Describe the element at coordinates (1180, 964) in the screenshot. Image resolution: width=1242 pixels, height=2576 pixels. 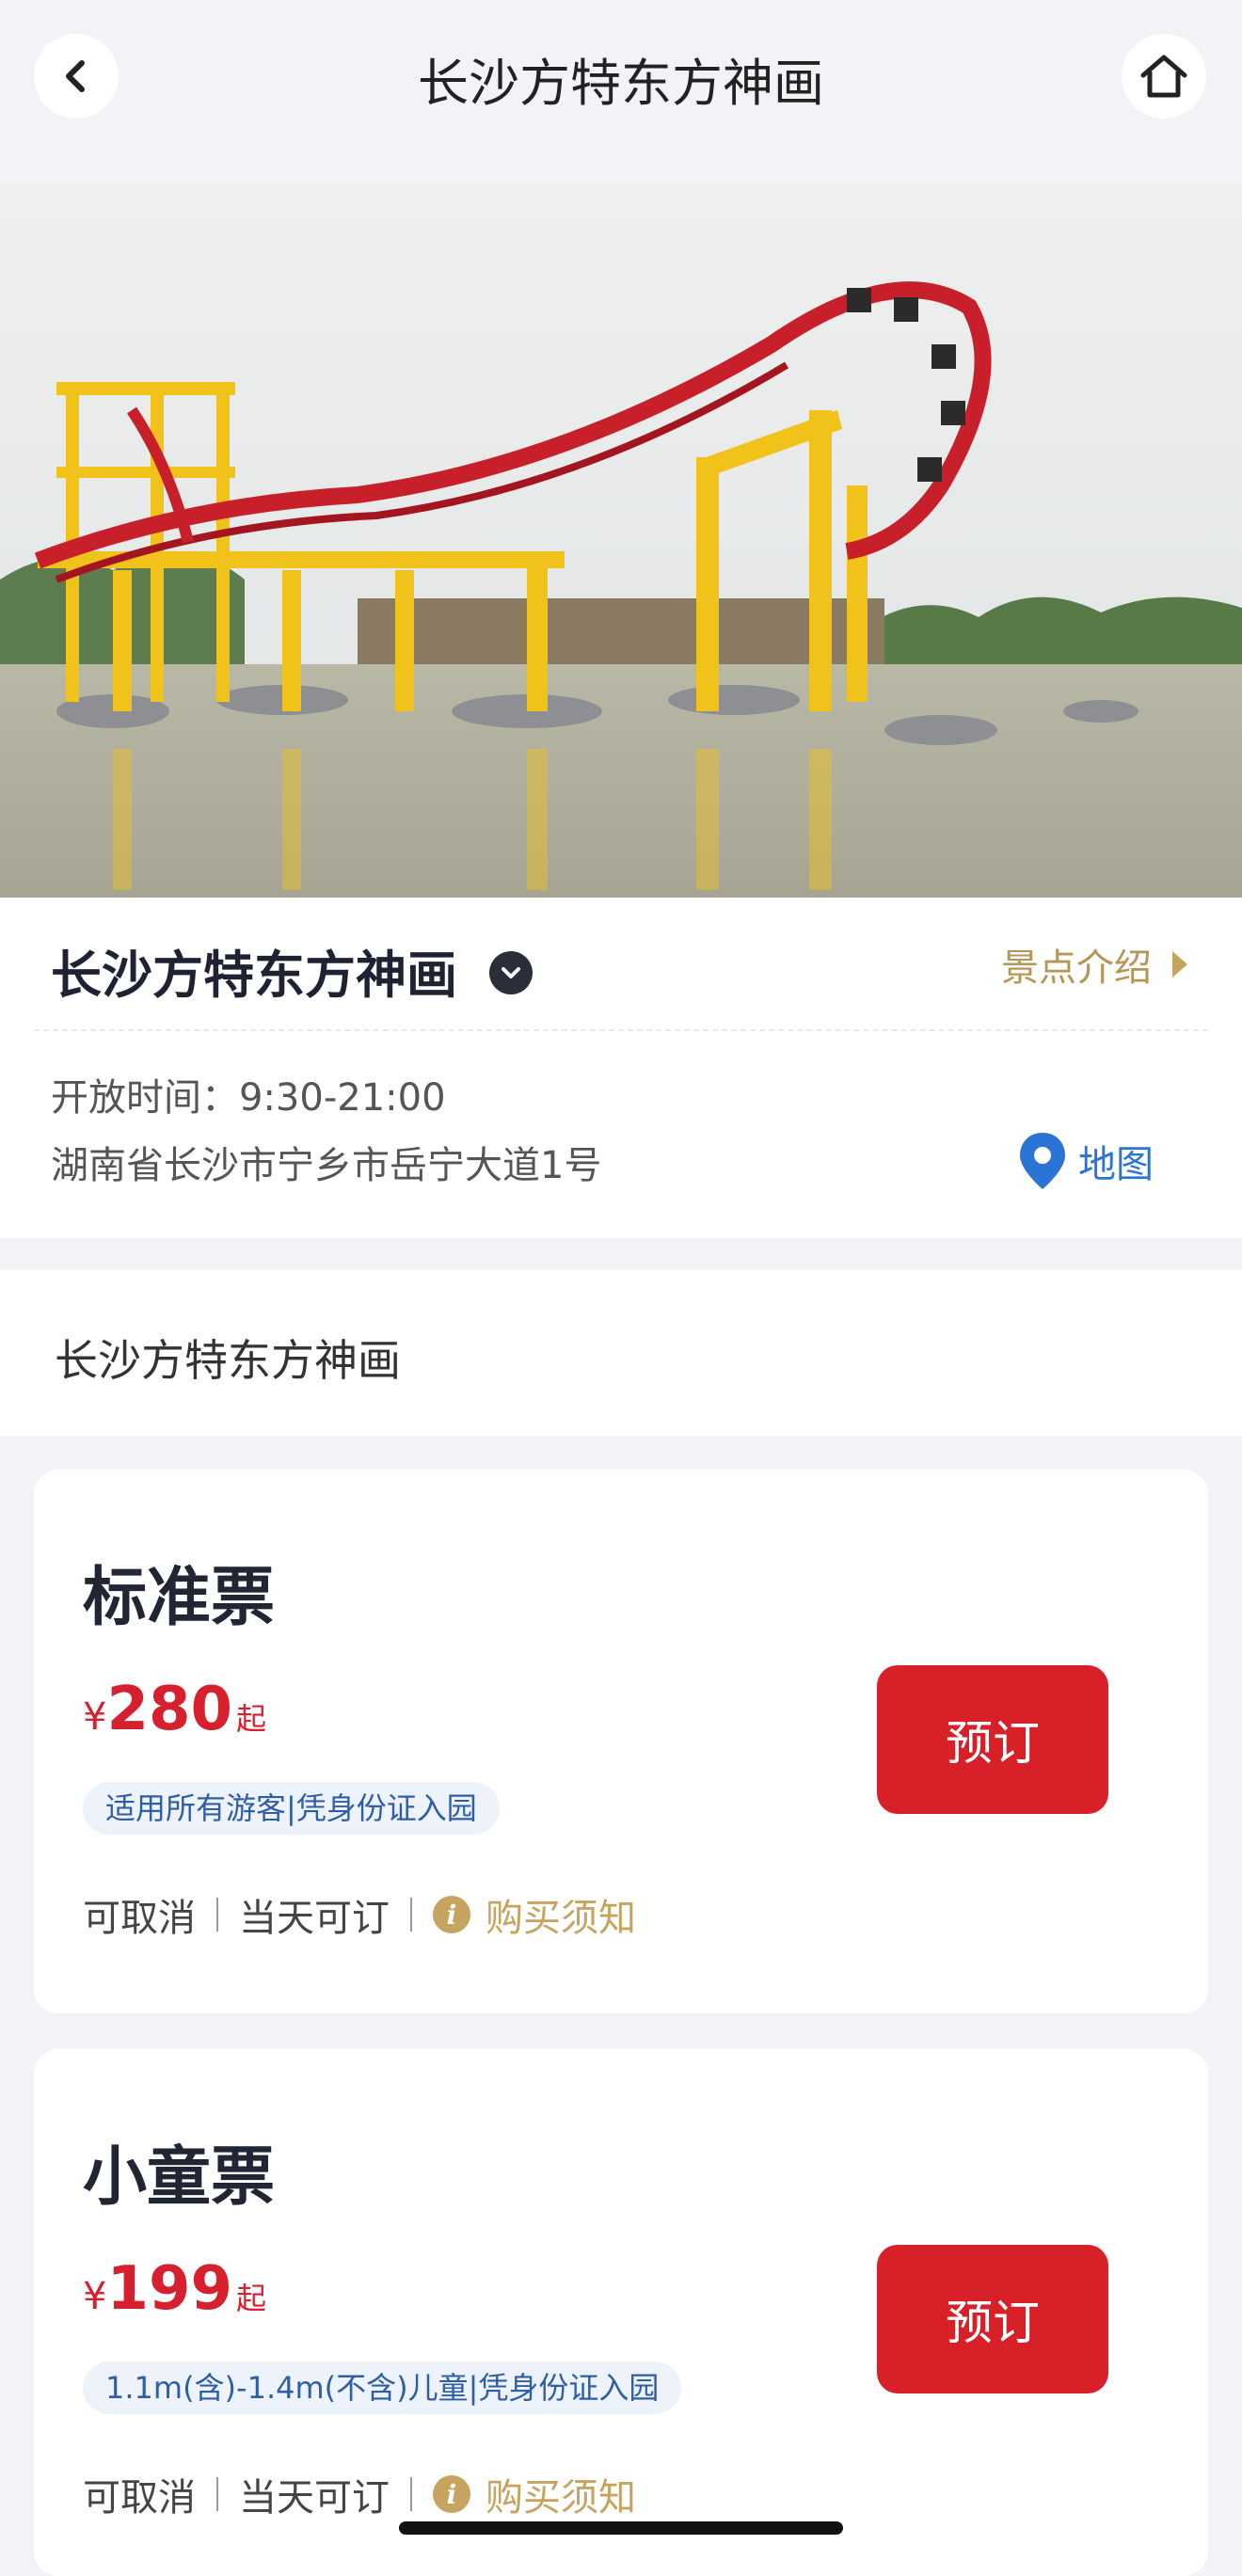
I see `triangle-right-icon` at that location.